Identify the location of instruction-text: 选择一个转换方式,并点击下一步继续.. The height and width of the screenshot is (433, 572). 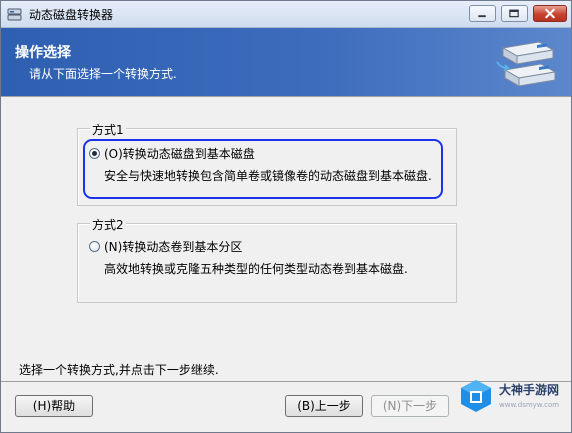
(119, 370).